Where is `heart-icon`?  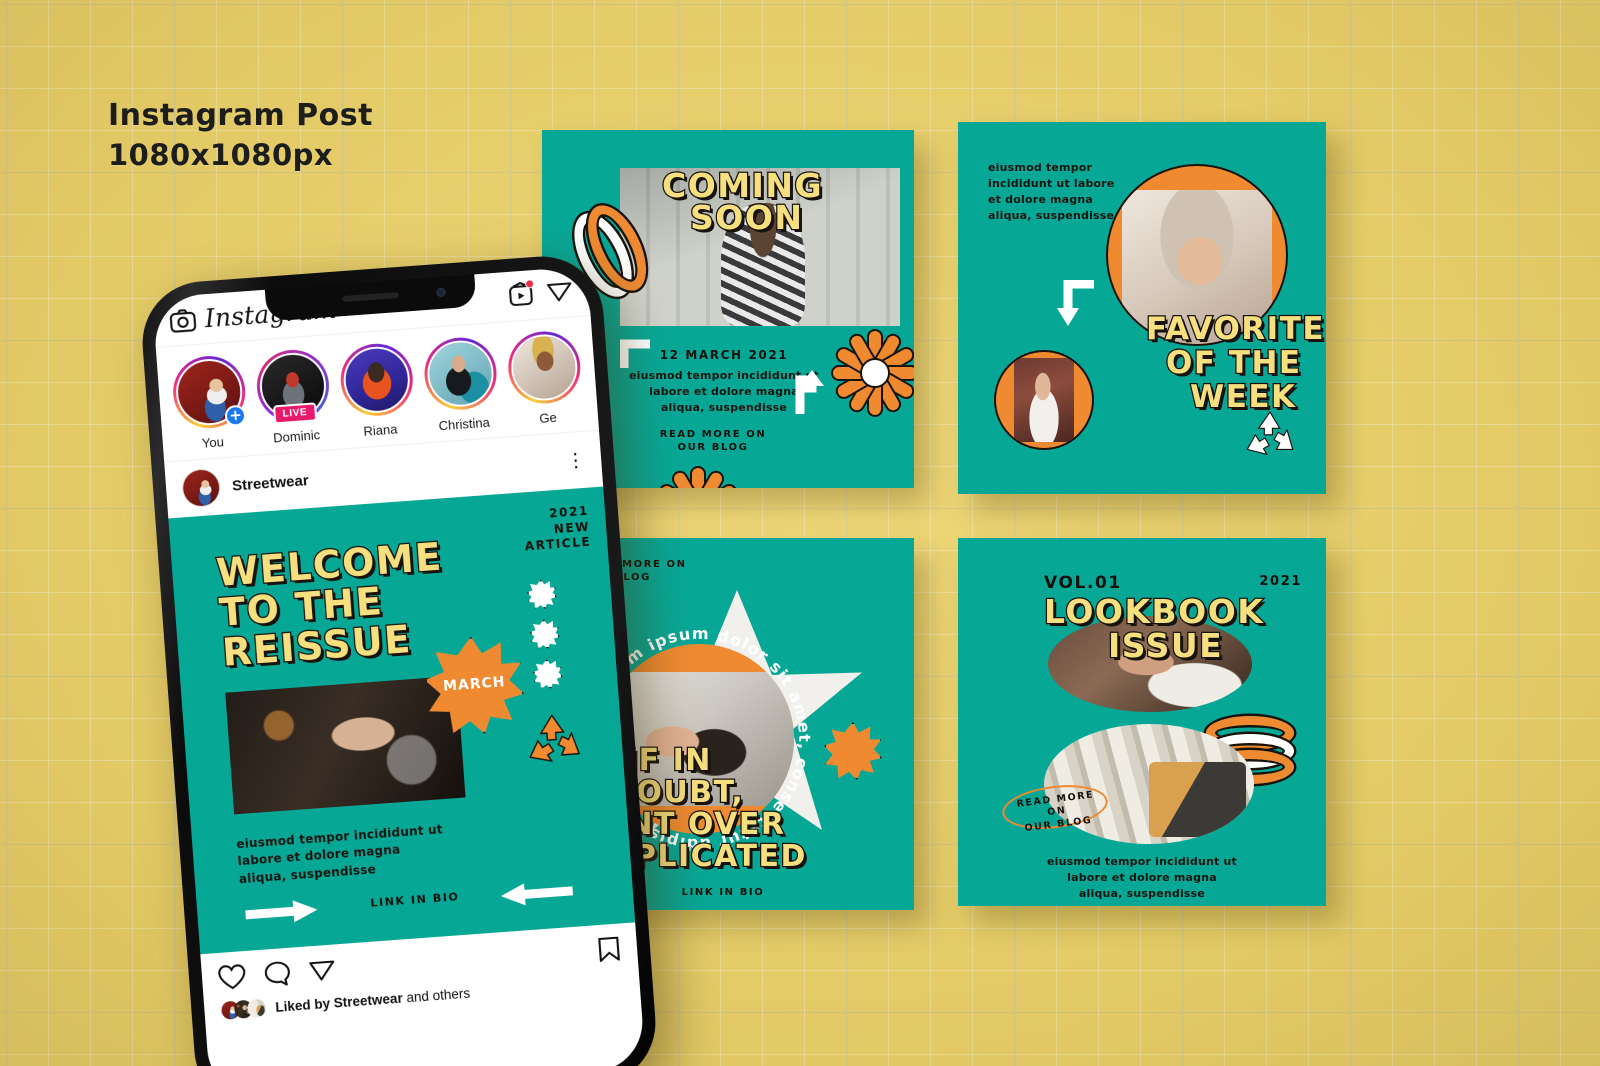 heart-icon is located at coordinates (232, 977).